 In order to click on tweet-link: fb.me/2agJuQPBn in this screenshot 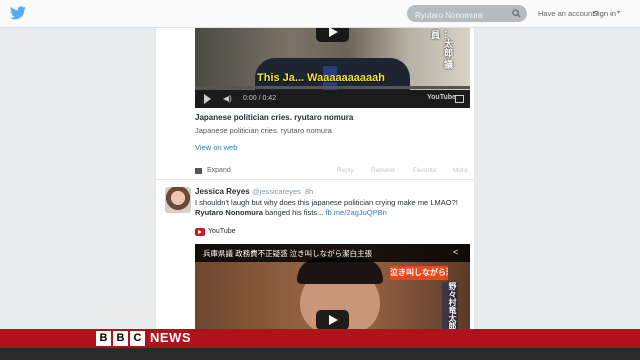, I will do `click(355, 212)`.